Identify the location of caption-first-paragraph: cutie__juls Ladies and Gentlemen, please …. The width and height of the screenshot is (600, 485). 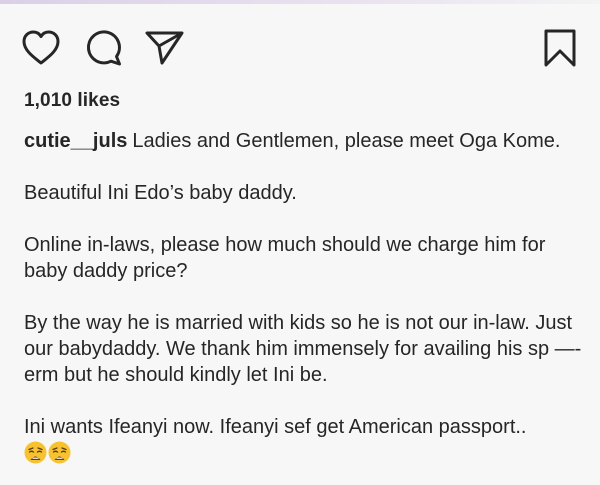
(304, 141).